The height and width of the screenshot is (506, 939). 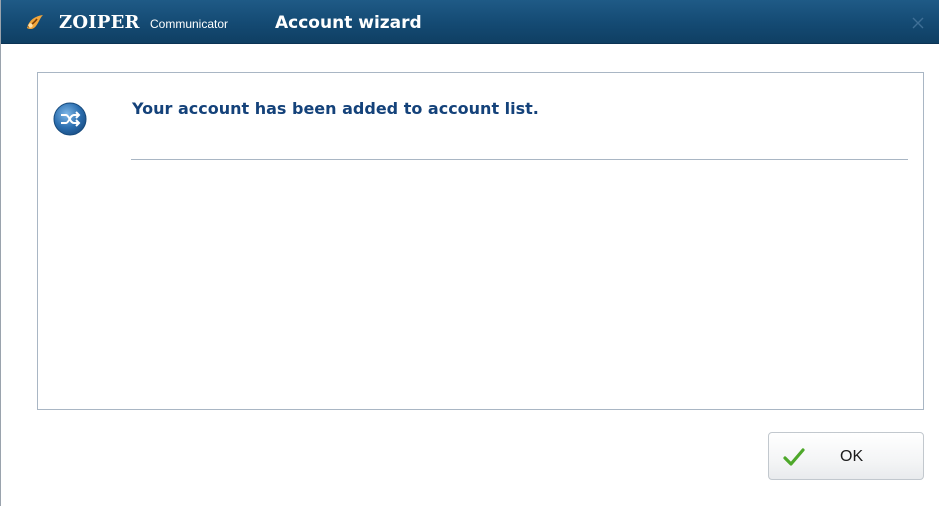 I want to click on checkmark-icon, so click(x=794, y=457).